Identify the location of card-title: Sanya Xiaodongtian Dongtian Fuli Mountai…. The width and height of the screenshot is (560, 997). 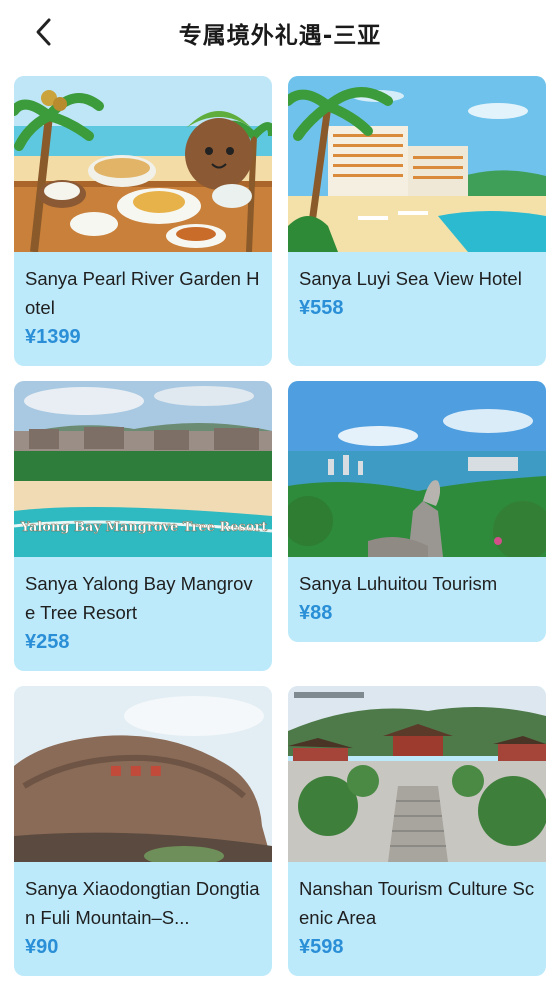
(142, 903).